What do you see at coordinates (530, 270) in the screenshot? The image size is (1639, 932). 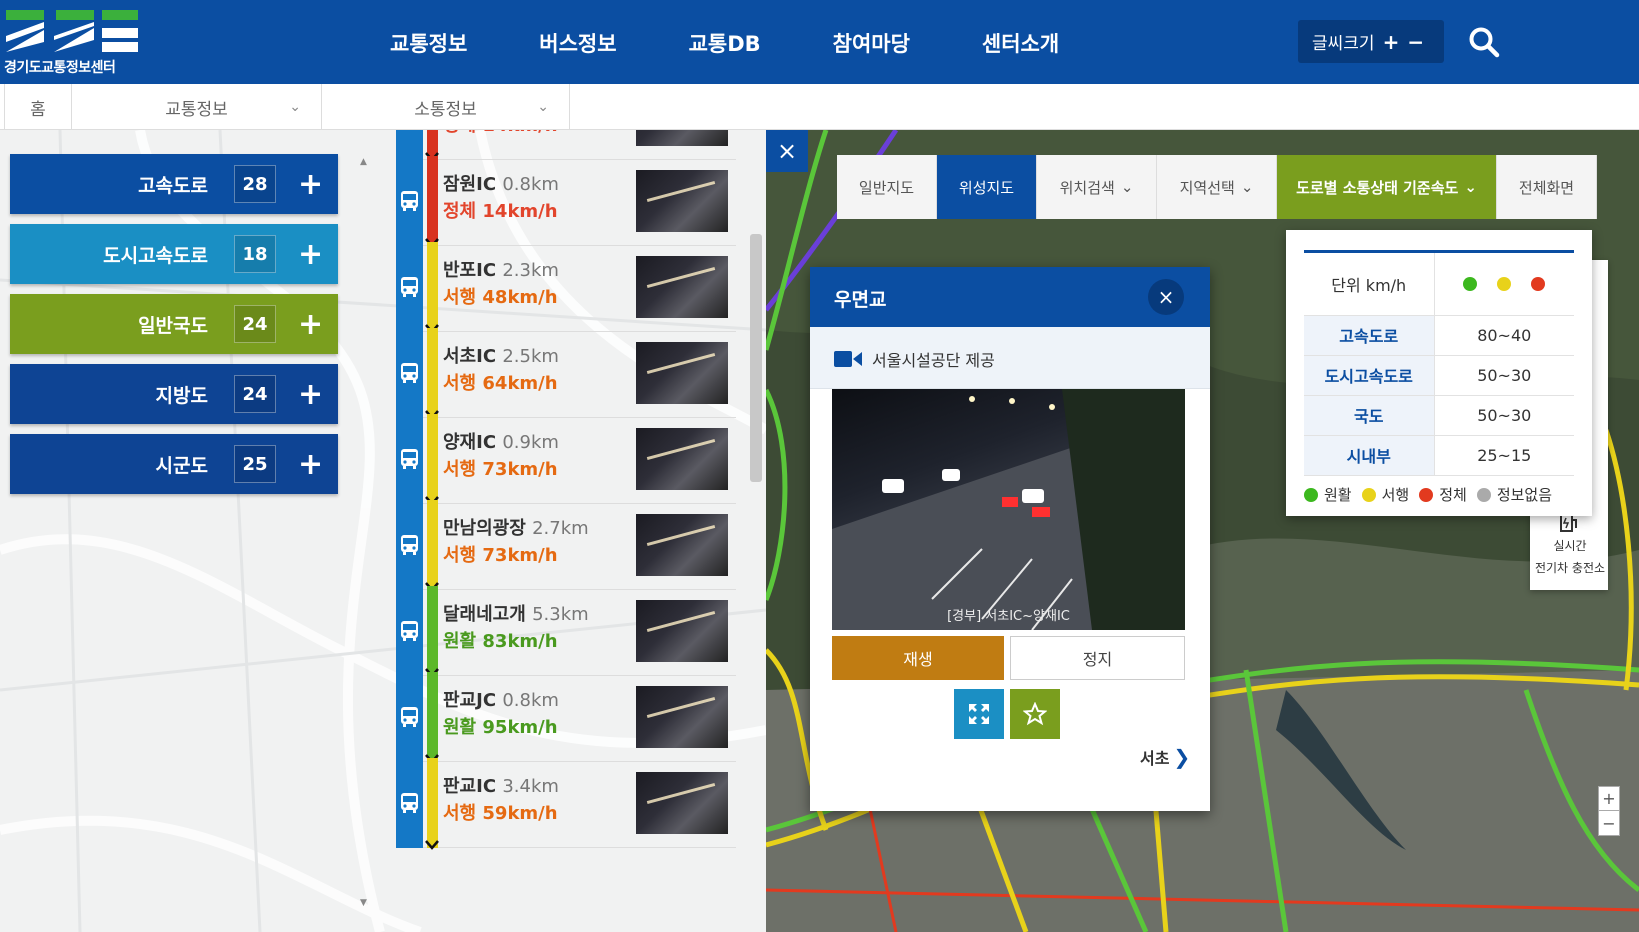 I see `segment-distance: 2.3km` at bounding box center [530, 270].